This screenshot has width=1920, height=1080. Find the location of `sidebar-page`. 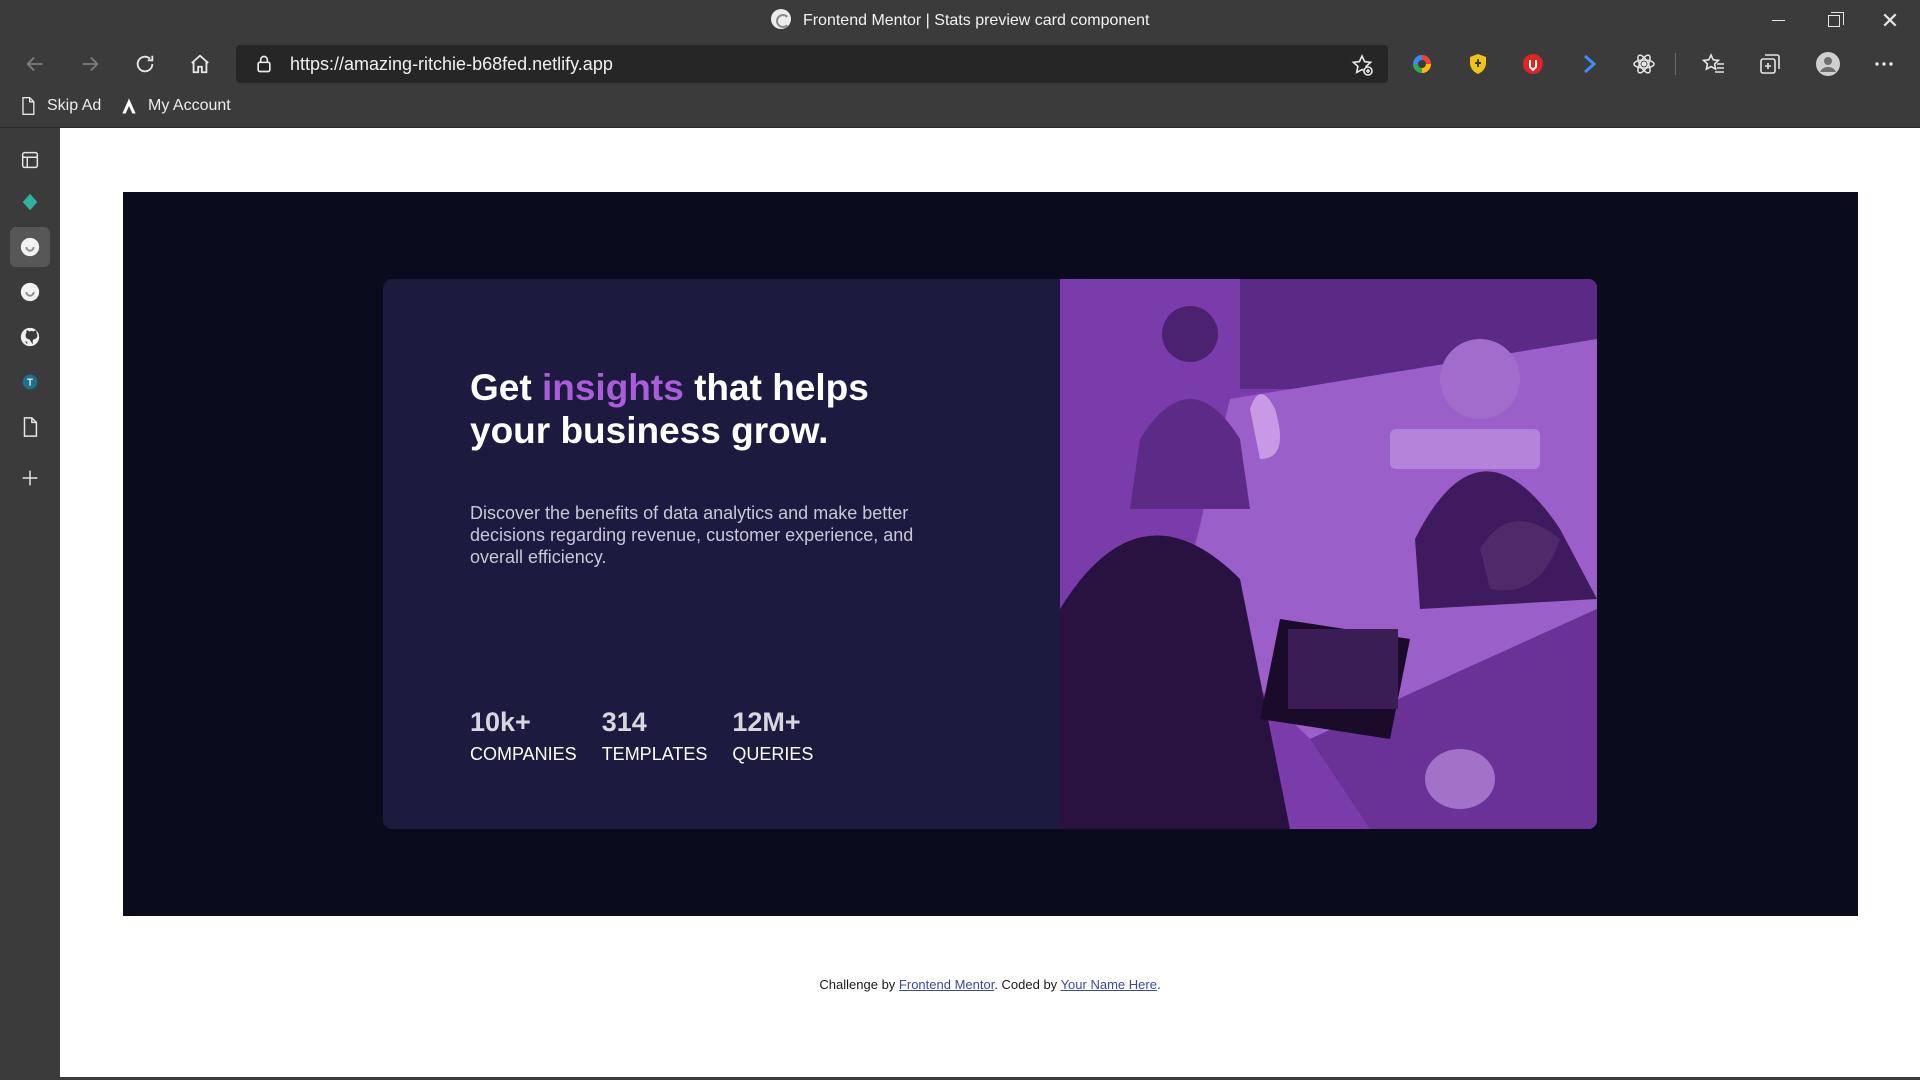

sidebar-page is located at coordinates (30, 427).